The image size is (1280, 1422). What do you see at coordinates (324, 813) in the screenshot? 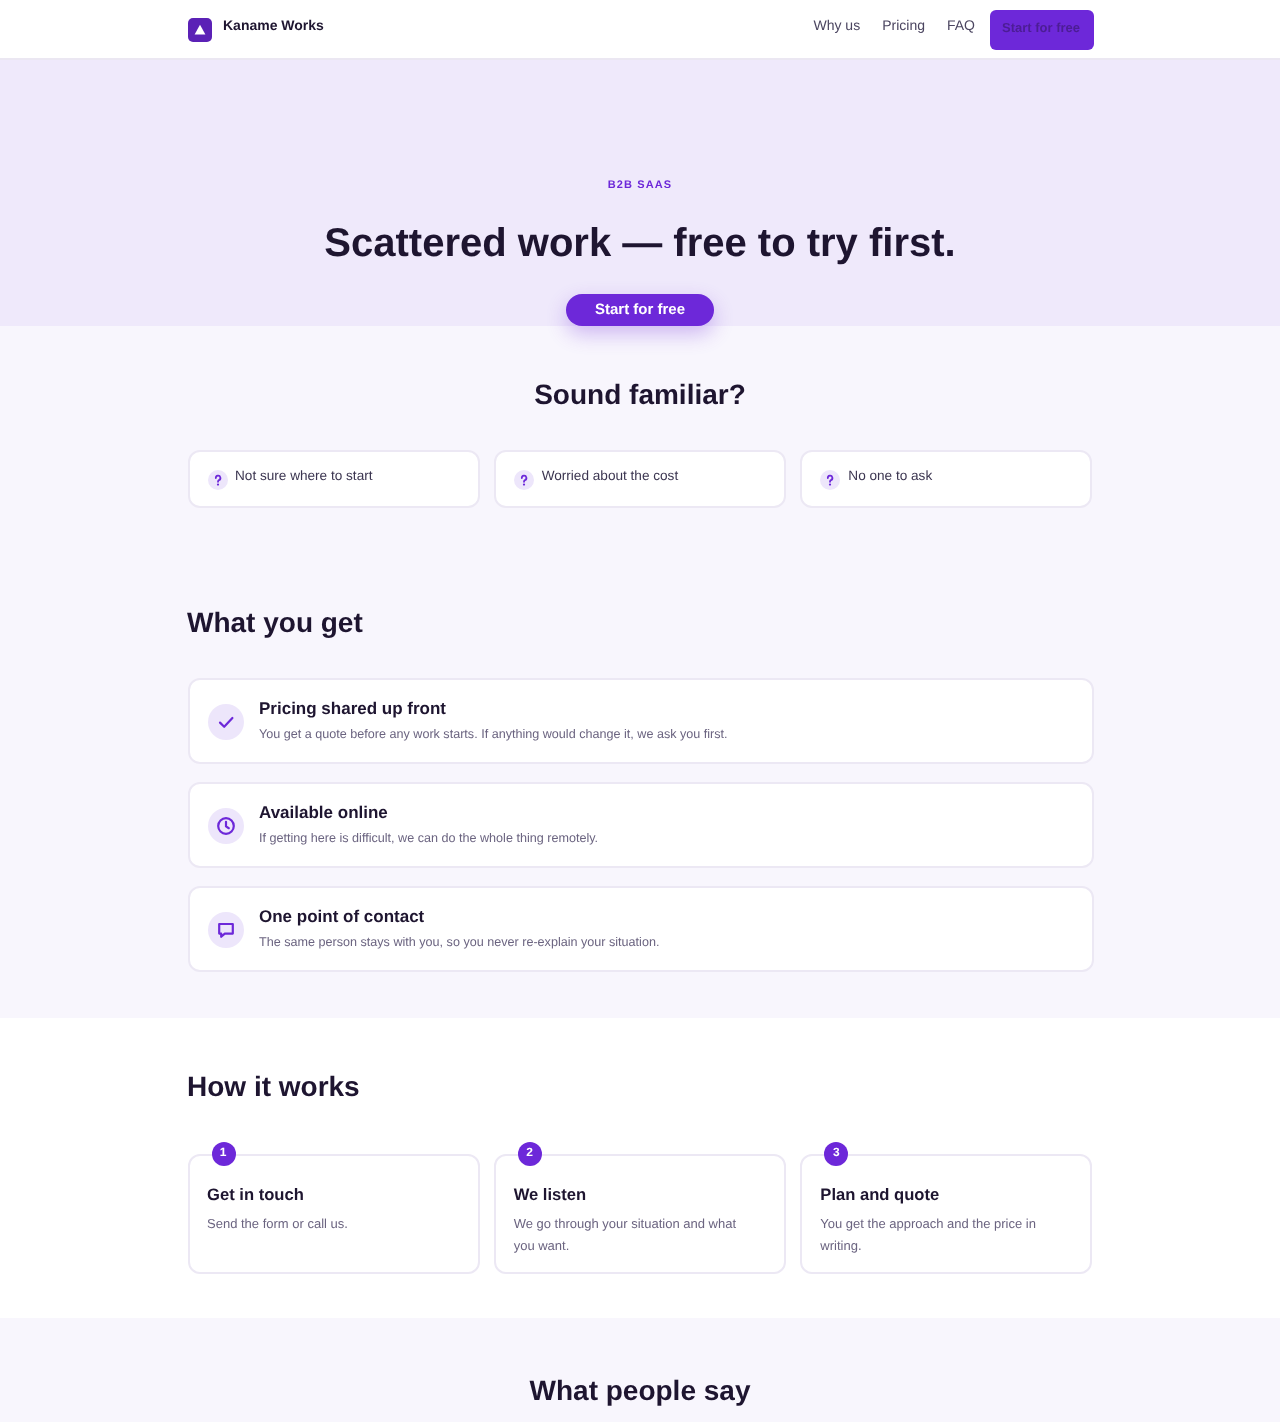
I see `benefit-title: Available online` at bounding box center [324, 813].